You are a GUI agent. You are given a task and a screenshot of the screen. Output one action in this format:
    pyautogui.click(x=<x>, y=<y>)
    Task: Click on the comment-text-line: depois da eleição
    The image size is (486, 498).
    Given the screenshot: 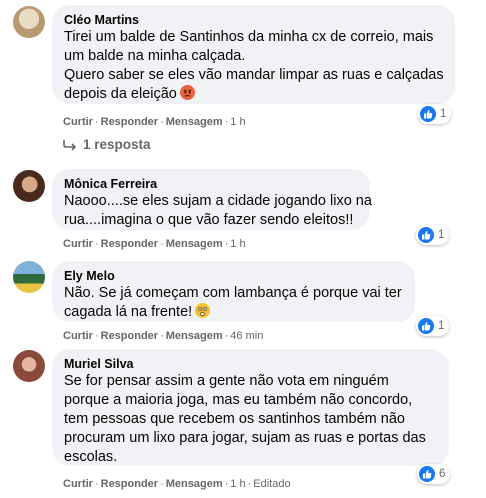 What is the action you would take?
    pyautogui.click(x=253, y=94)
    